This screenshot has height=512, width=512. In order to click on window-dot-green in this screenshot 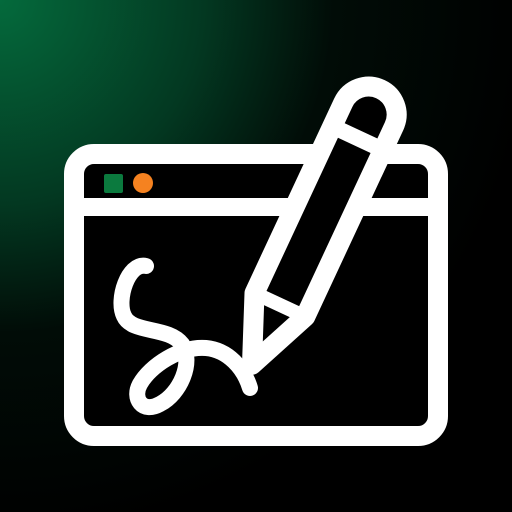, I will do `click(113, 183)`.